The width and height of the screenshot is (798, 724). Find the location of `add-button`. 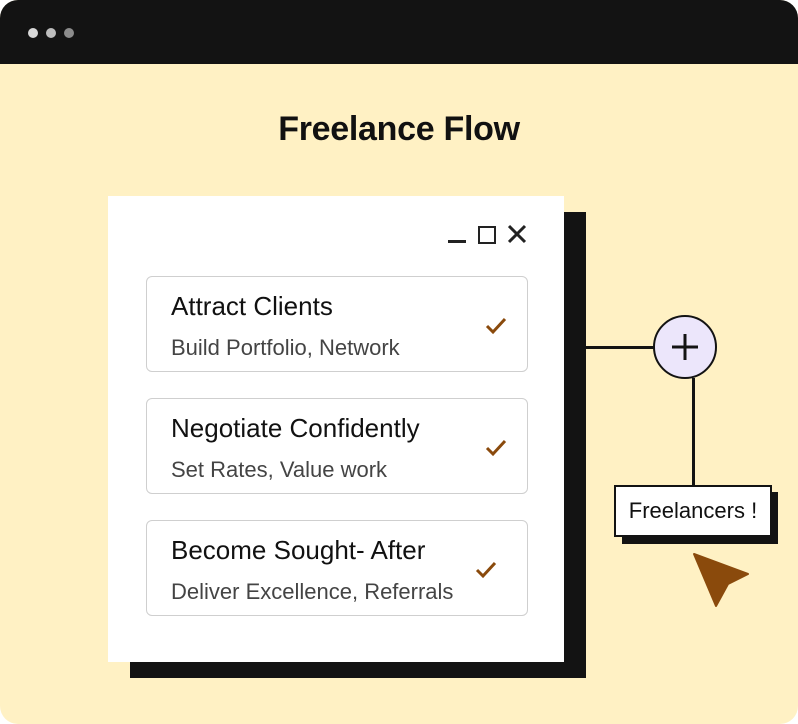

add-button is located at coordinates (685, 347).